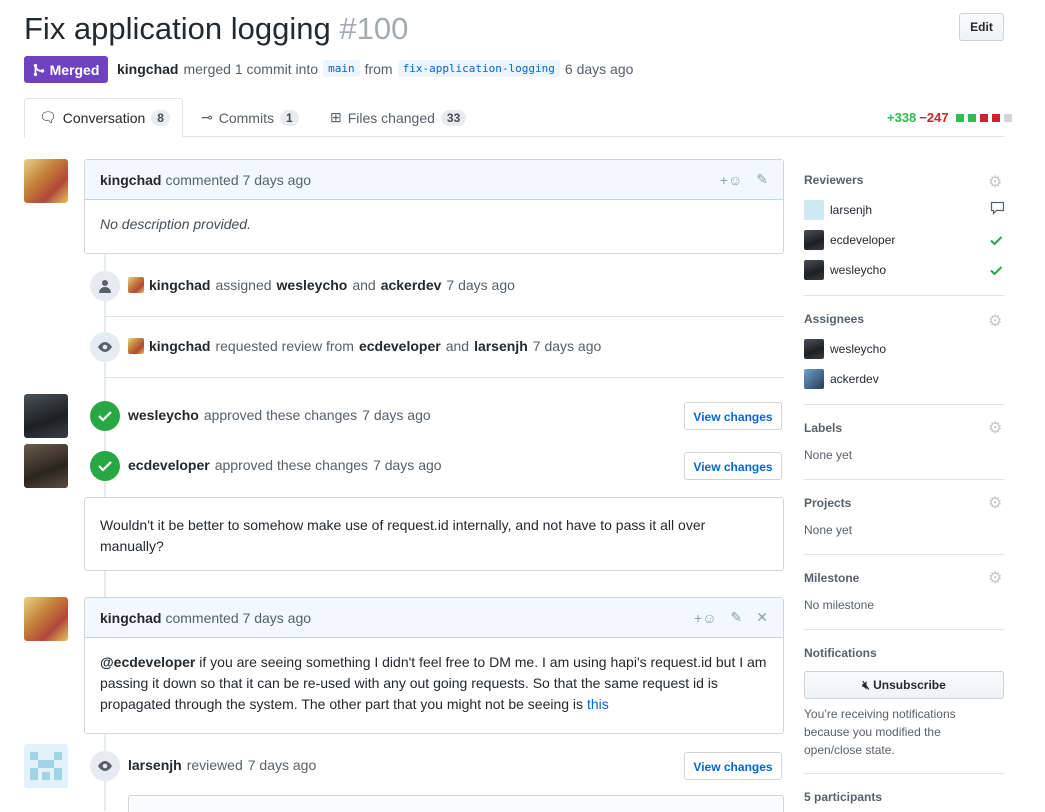  Describe the element at coordinates (147, 662) in the screenshot. I see `mention-link: @ecdeveloper` at that location.